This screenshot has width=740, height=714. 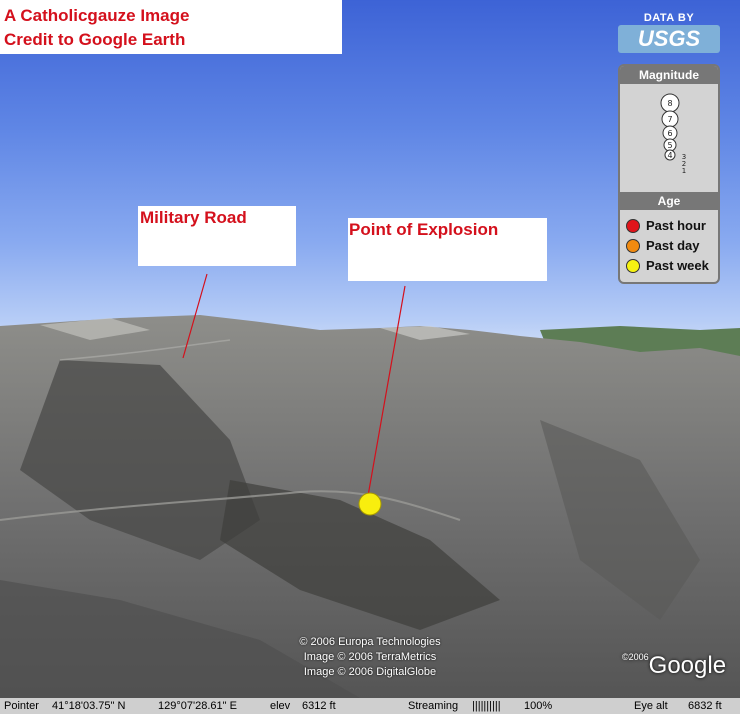 I want to click on google-wordmark: Google, so click(x=687, y=665).